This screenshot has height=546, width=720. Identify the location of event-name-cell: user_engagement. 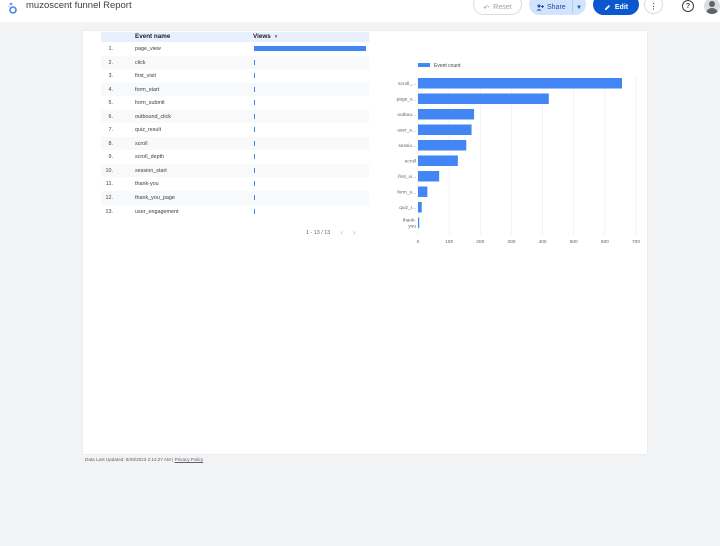
(157, 211).